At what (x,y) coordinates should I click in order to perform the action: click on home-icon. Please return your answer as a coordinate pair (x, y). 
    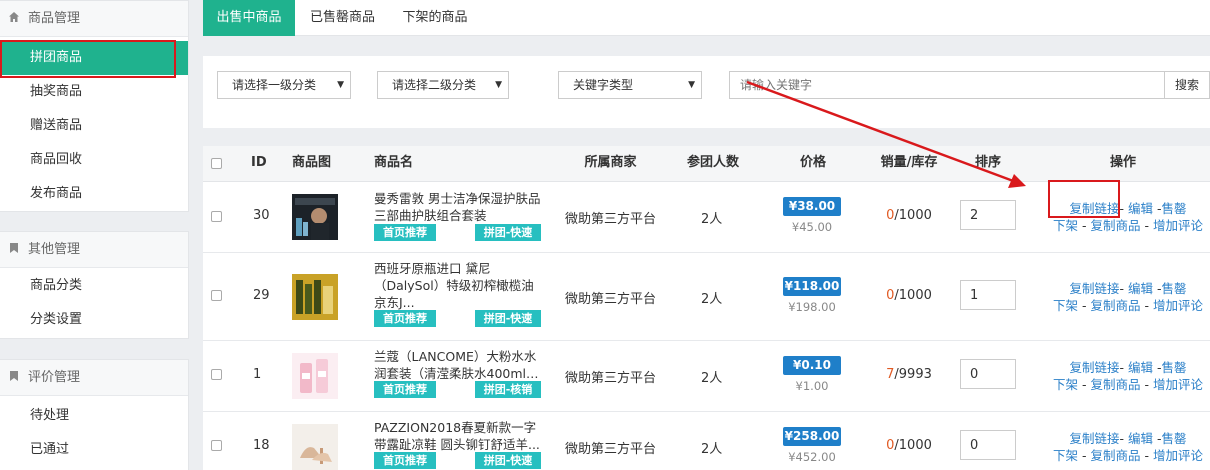
    Looking at the image, I should click on (14, 17).